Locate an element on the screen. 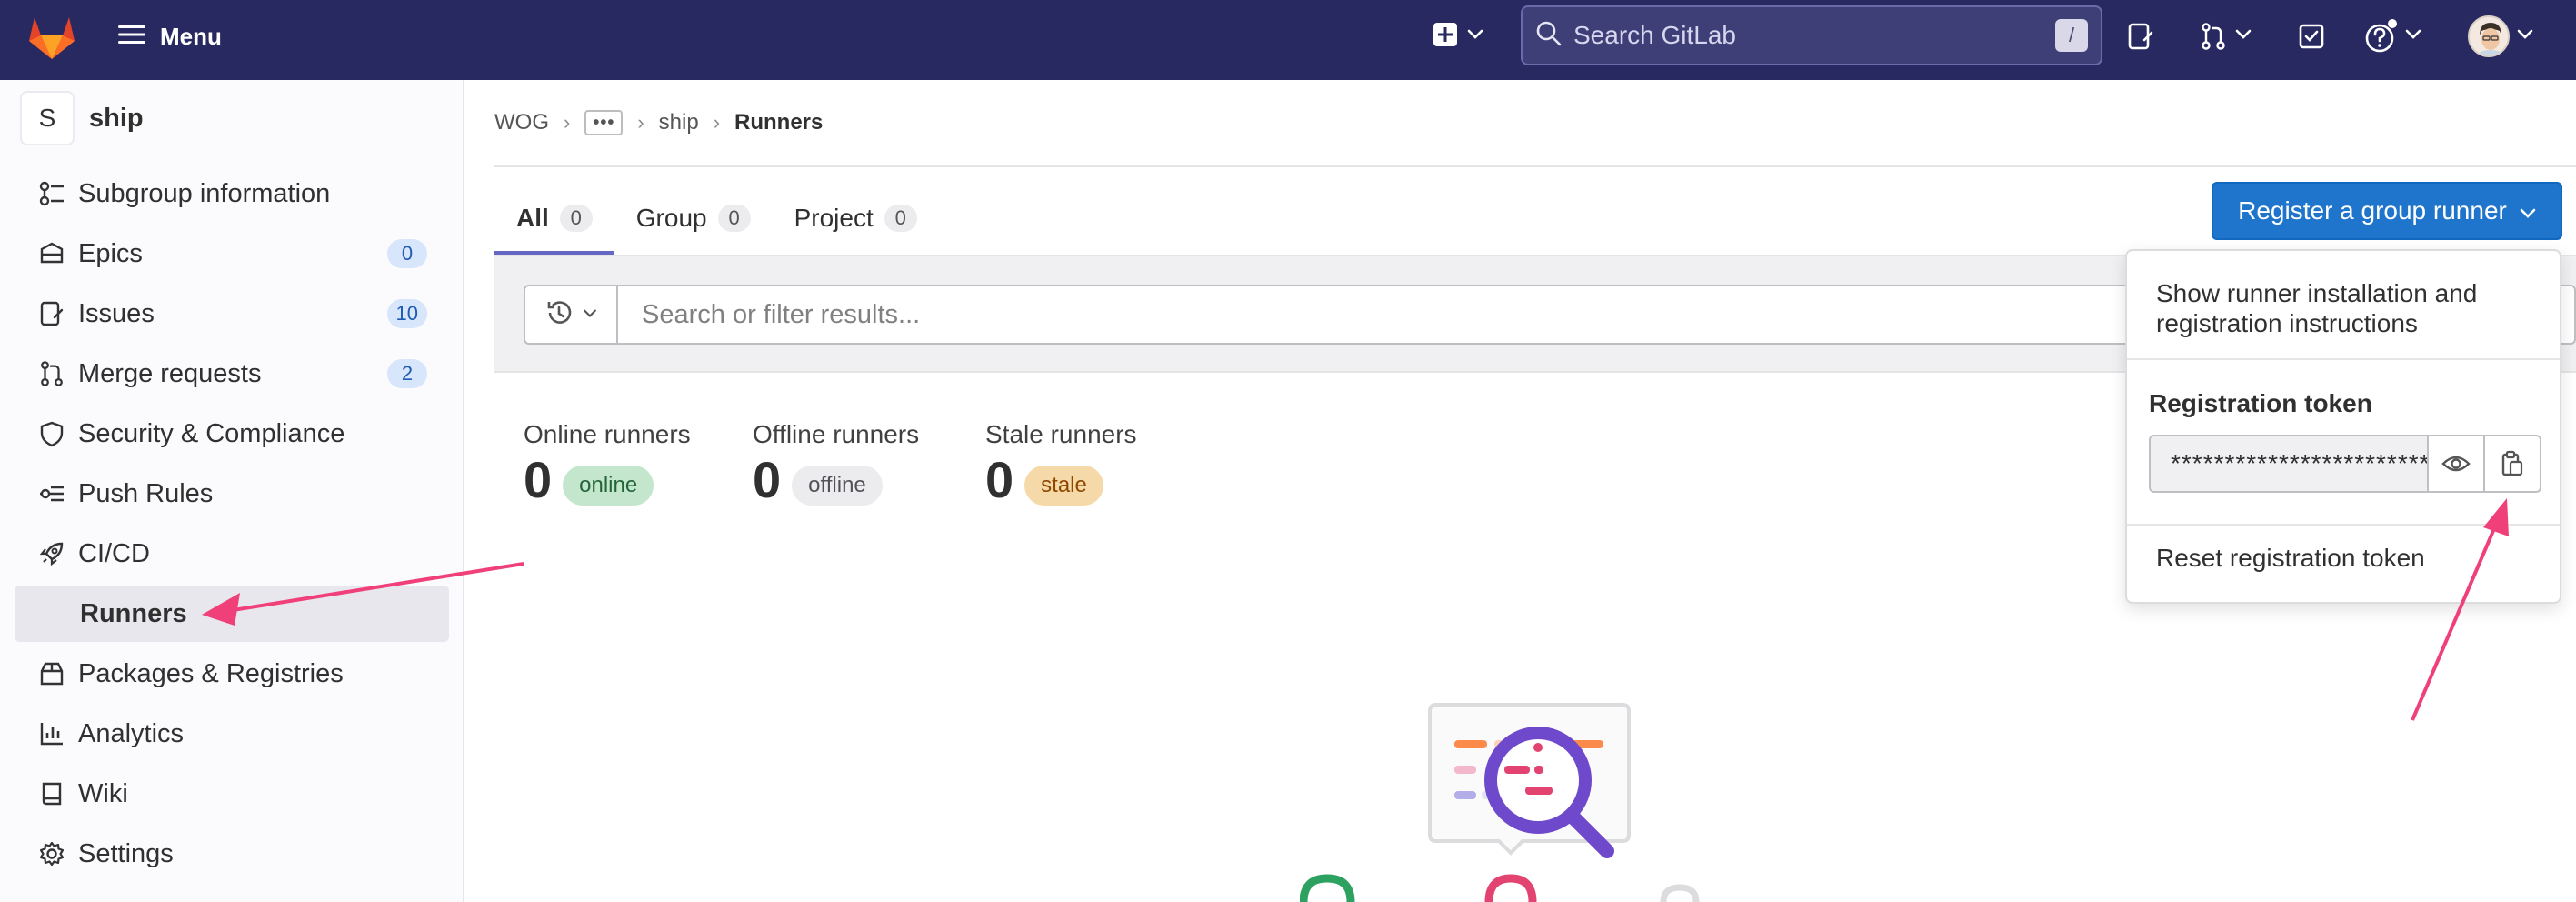  offline-runners-stat: Offline runners 0 offline is located at coordinates (836, 464).